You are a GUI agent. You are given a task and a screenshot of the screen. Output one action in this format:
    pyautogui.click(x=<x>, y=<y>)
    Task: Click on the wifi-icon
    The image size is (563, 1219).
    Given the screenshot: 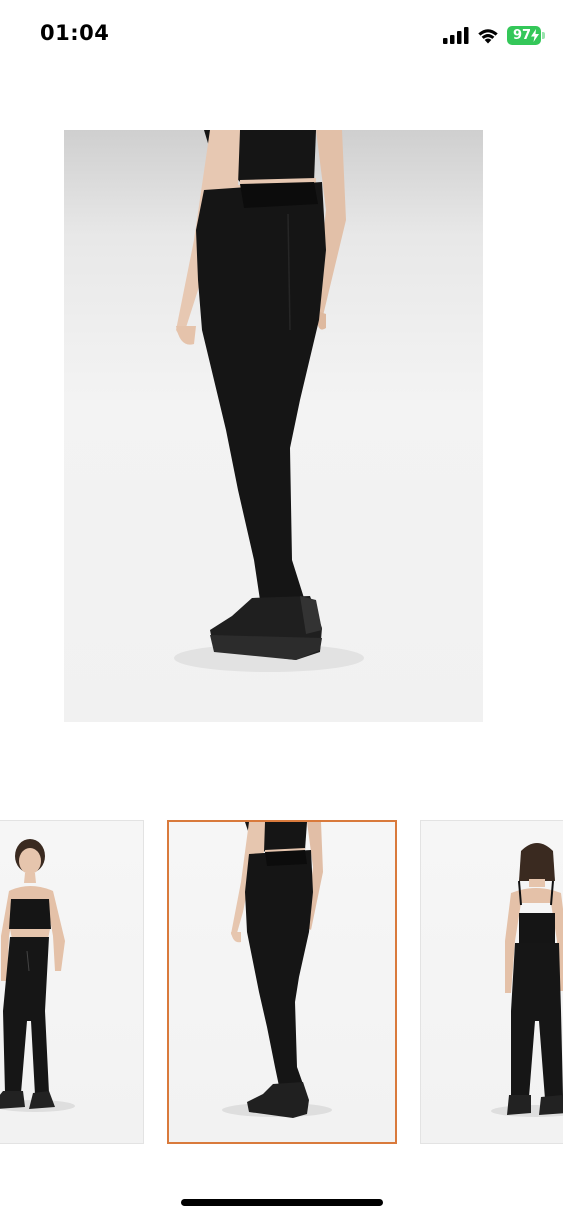 What is the action you would take?
    pyautogui.click(x=488, y=36)
    